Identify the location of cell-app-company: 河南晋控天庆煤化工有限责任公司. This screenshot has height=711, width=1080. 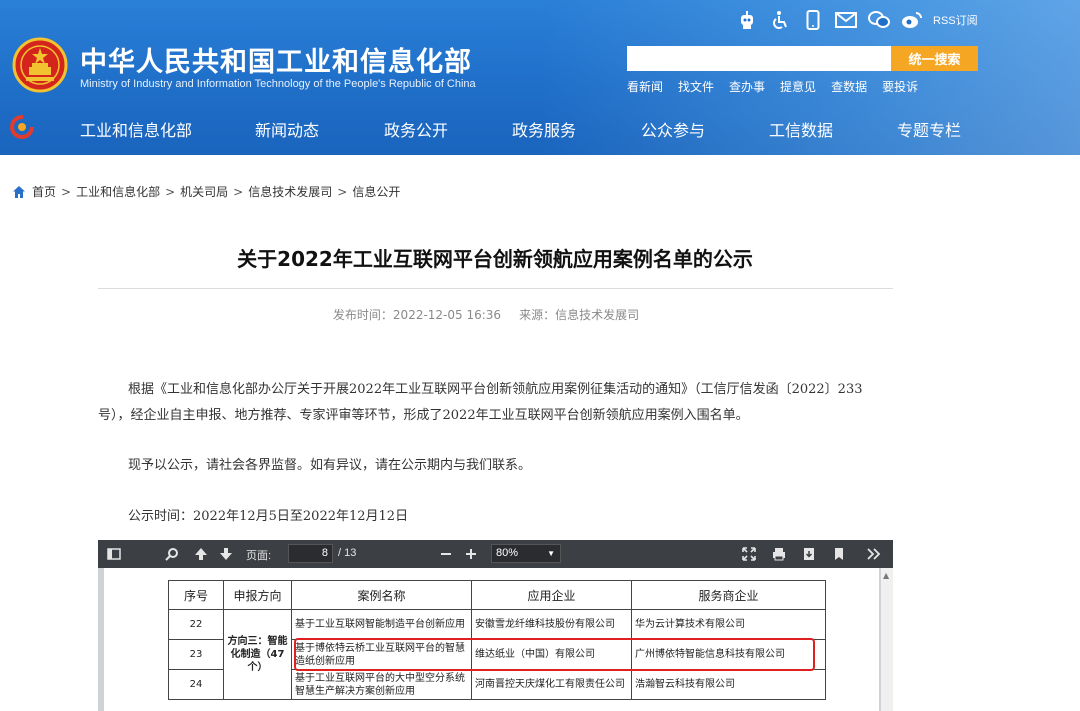
(551, 684).